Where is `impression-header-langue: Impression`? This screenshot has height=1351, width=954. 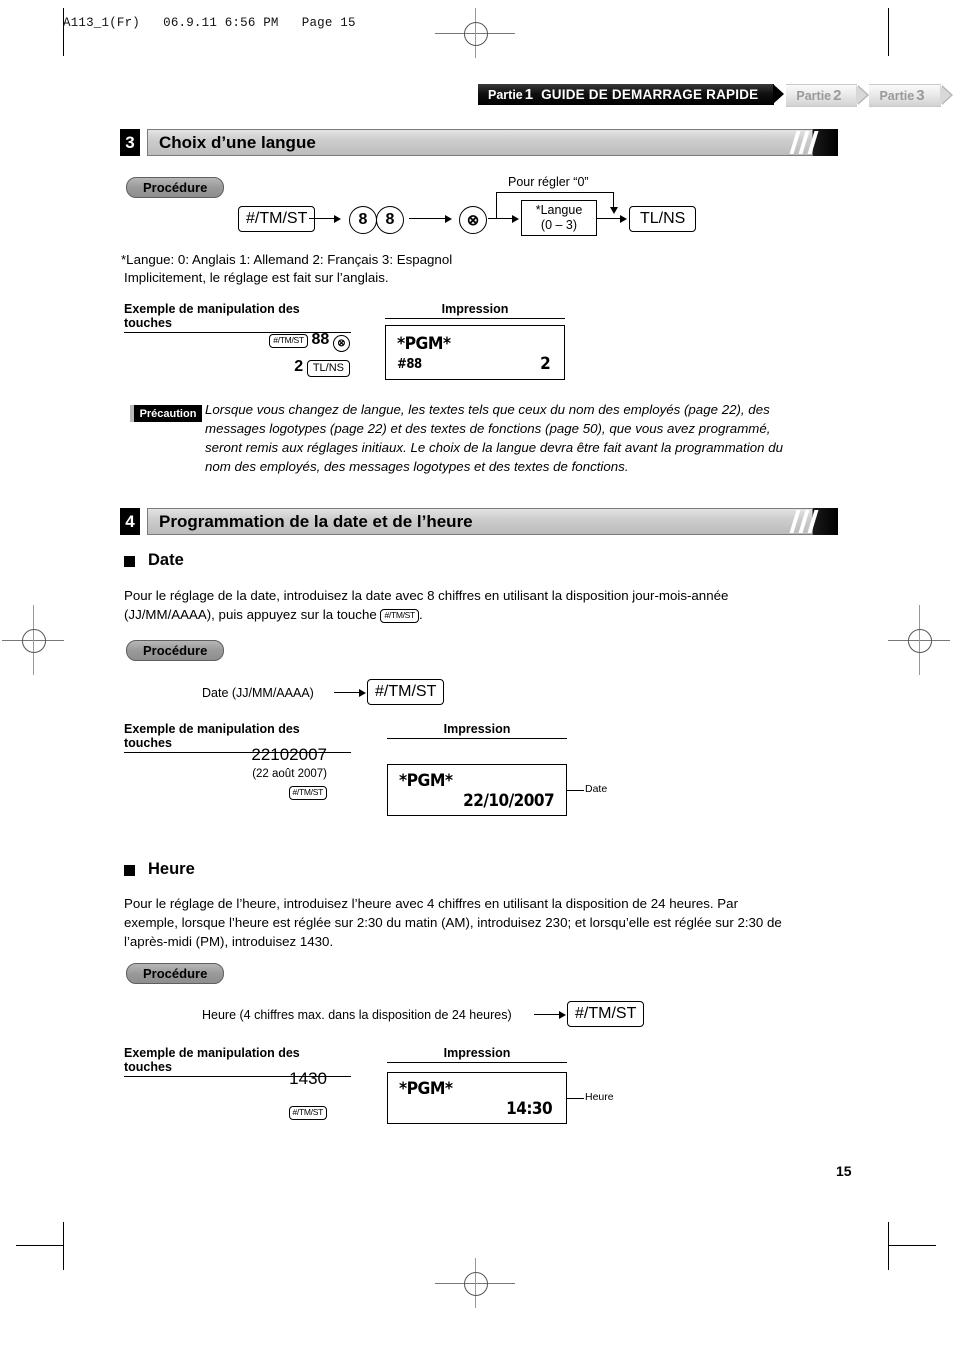 impression-header-langue: Impression is located at coordinates (475, 310).